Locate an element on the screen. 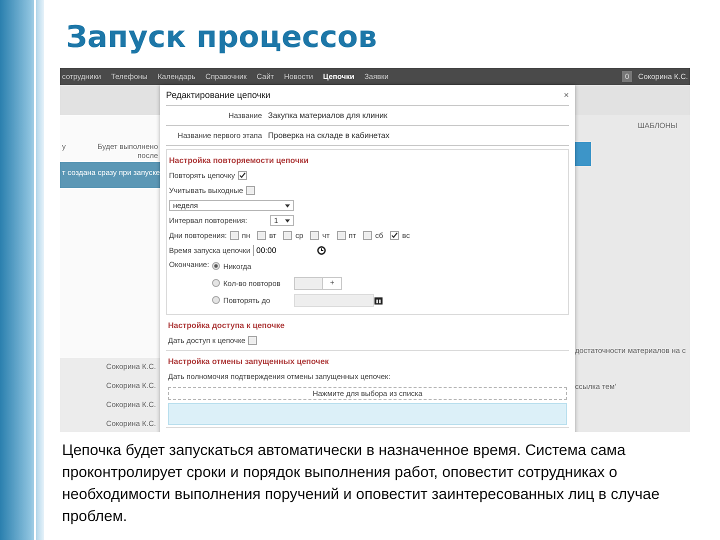 The image size is (720, 540). dialog-title: Редактирование цепочки is located at coordinates (218, 95).